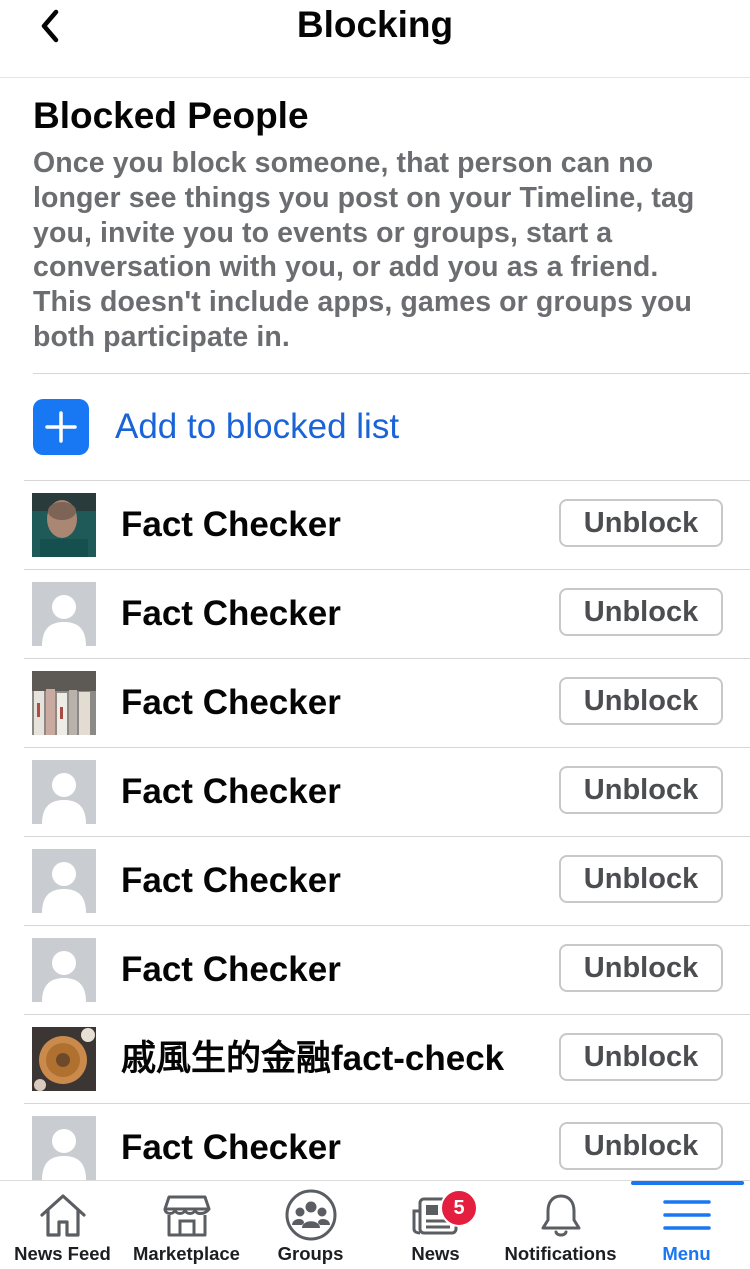  Describe the element at coordinates (61, 427) in the screenshot. I see `plus-icon` at that location.